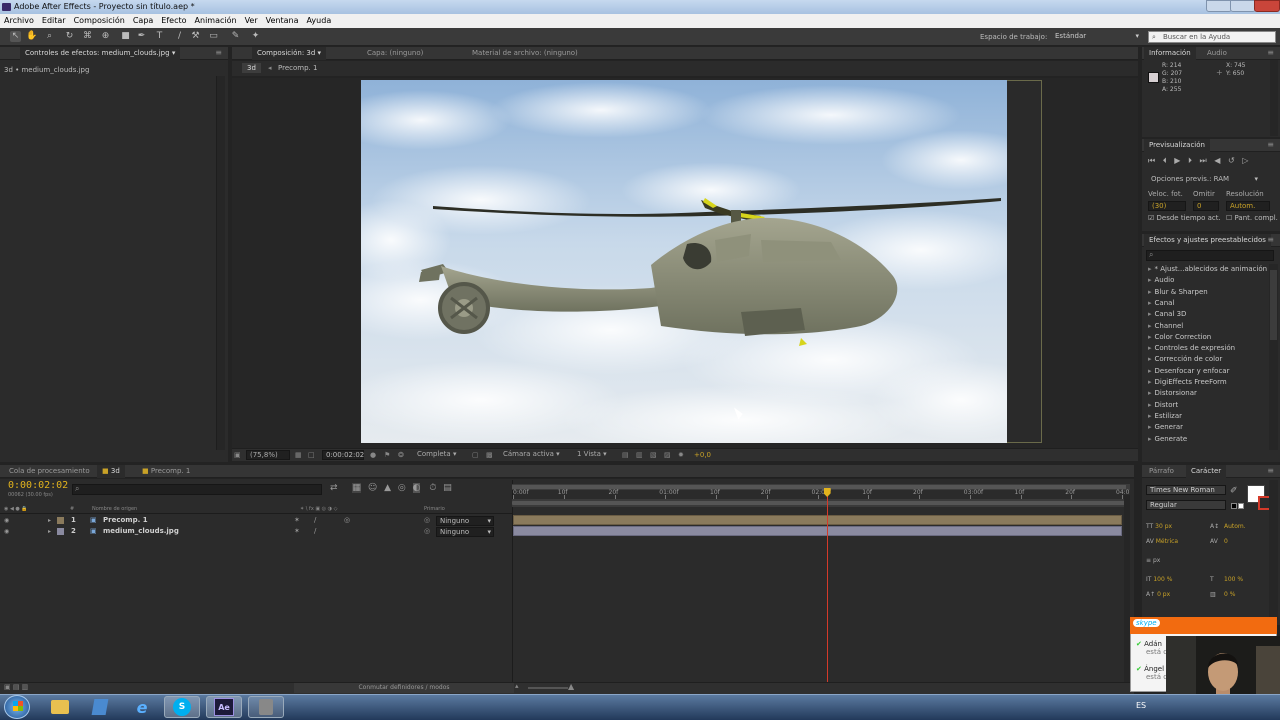 The height and width of the screenshot is (720, 1280). What do you see at coordinates (817, 520) in the screenshot?
I see `layer-bar-precomp` at bounding box center [817, 520].